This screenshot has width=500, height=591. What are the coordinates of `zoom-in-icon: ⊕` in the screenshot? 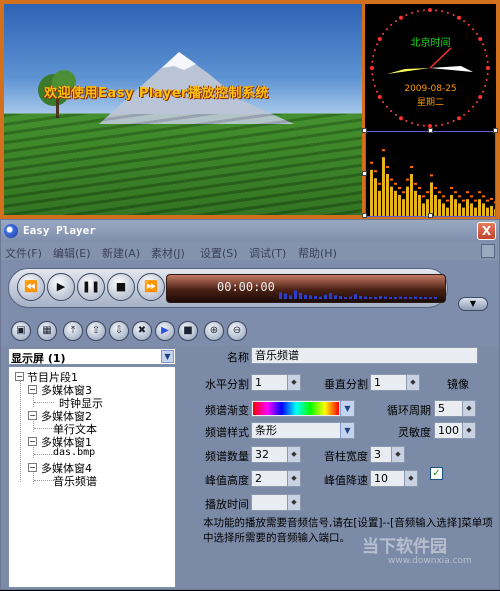 It's located at (214, 331).